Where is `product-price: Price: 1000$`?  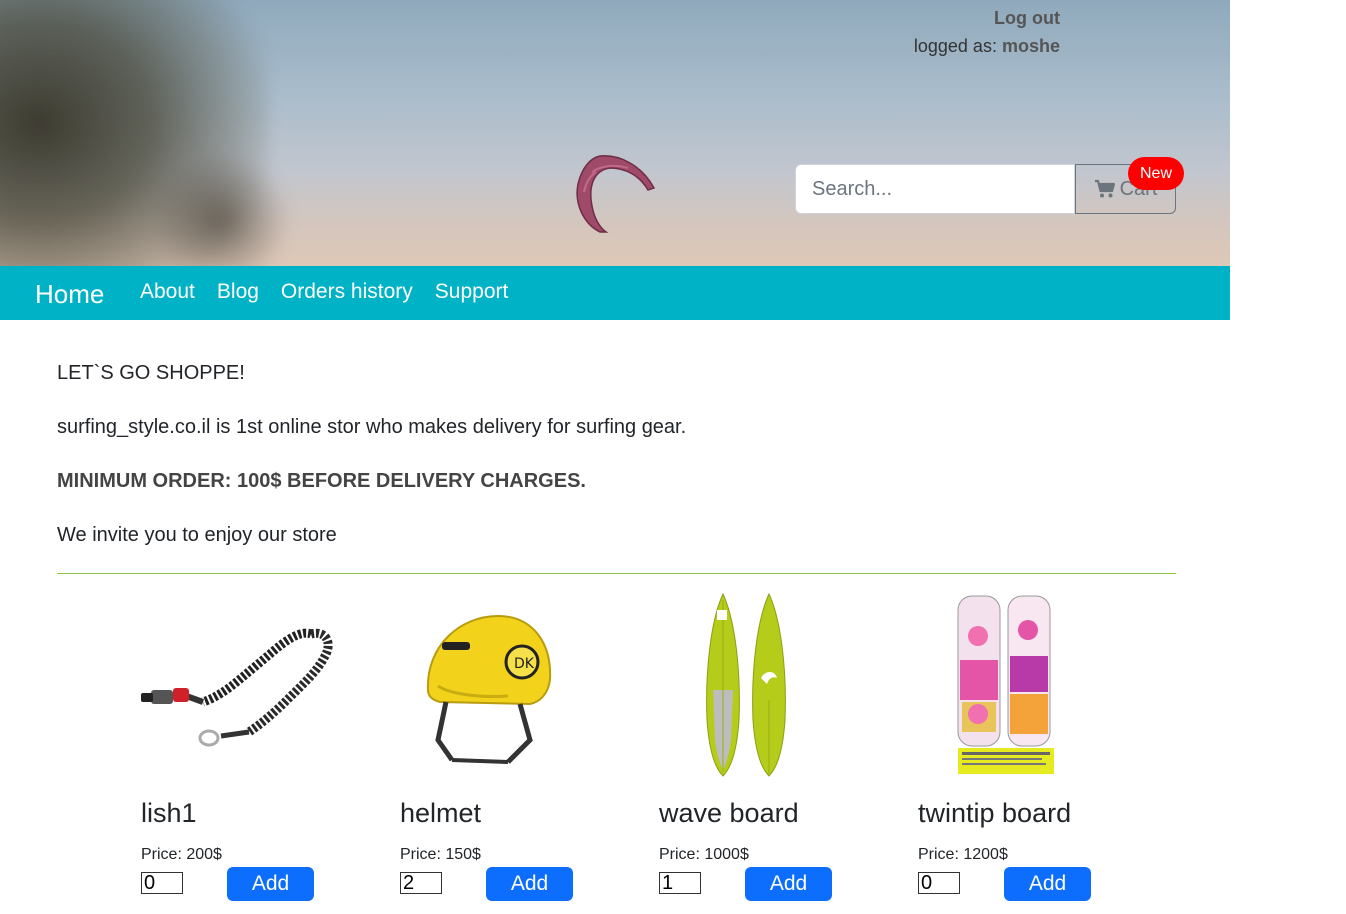
product-price: Price: 1000$ is located at coordinates (704, 854).